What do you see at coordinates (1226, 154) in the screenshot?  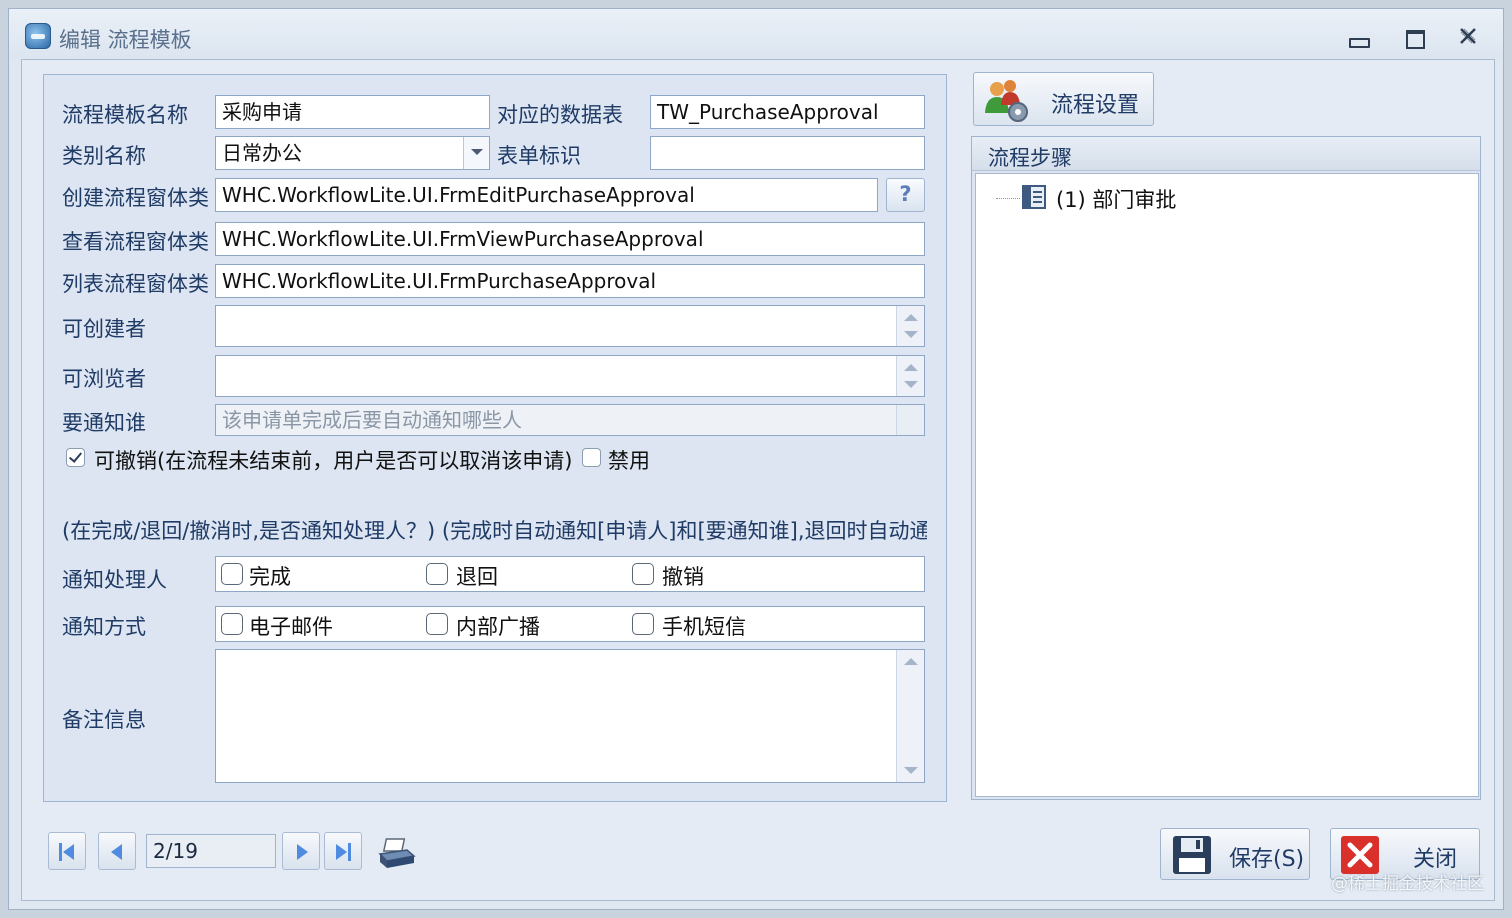 I see `steps-header: 流程步骤` at bounding box center [1226, 154].